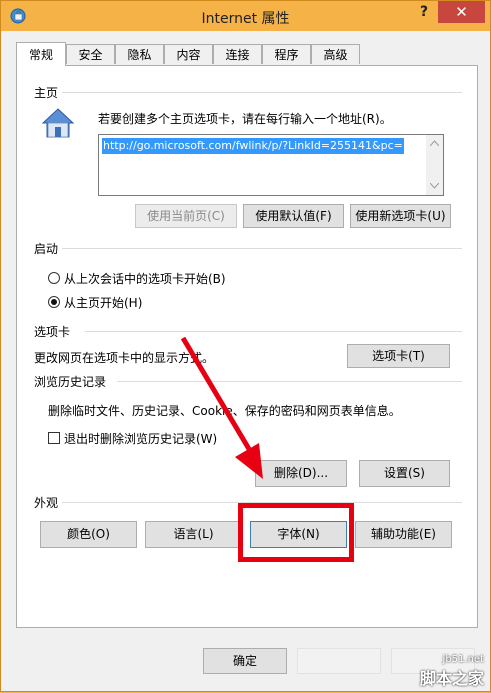 Image resolution: width=491 pixels, height=693 pixels. What do you see at coordinates (451, 678) in the screenshot?
I see `watermark-brand: 脚本之家` at bounding box center [451, 678].